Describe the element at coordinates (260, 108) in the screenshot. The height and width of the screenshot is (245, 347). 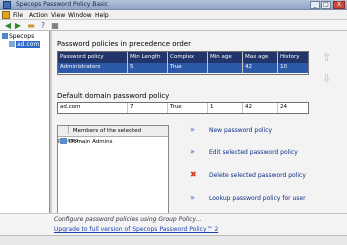
I see `default-cell-max-age: 42` at that location.